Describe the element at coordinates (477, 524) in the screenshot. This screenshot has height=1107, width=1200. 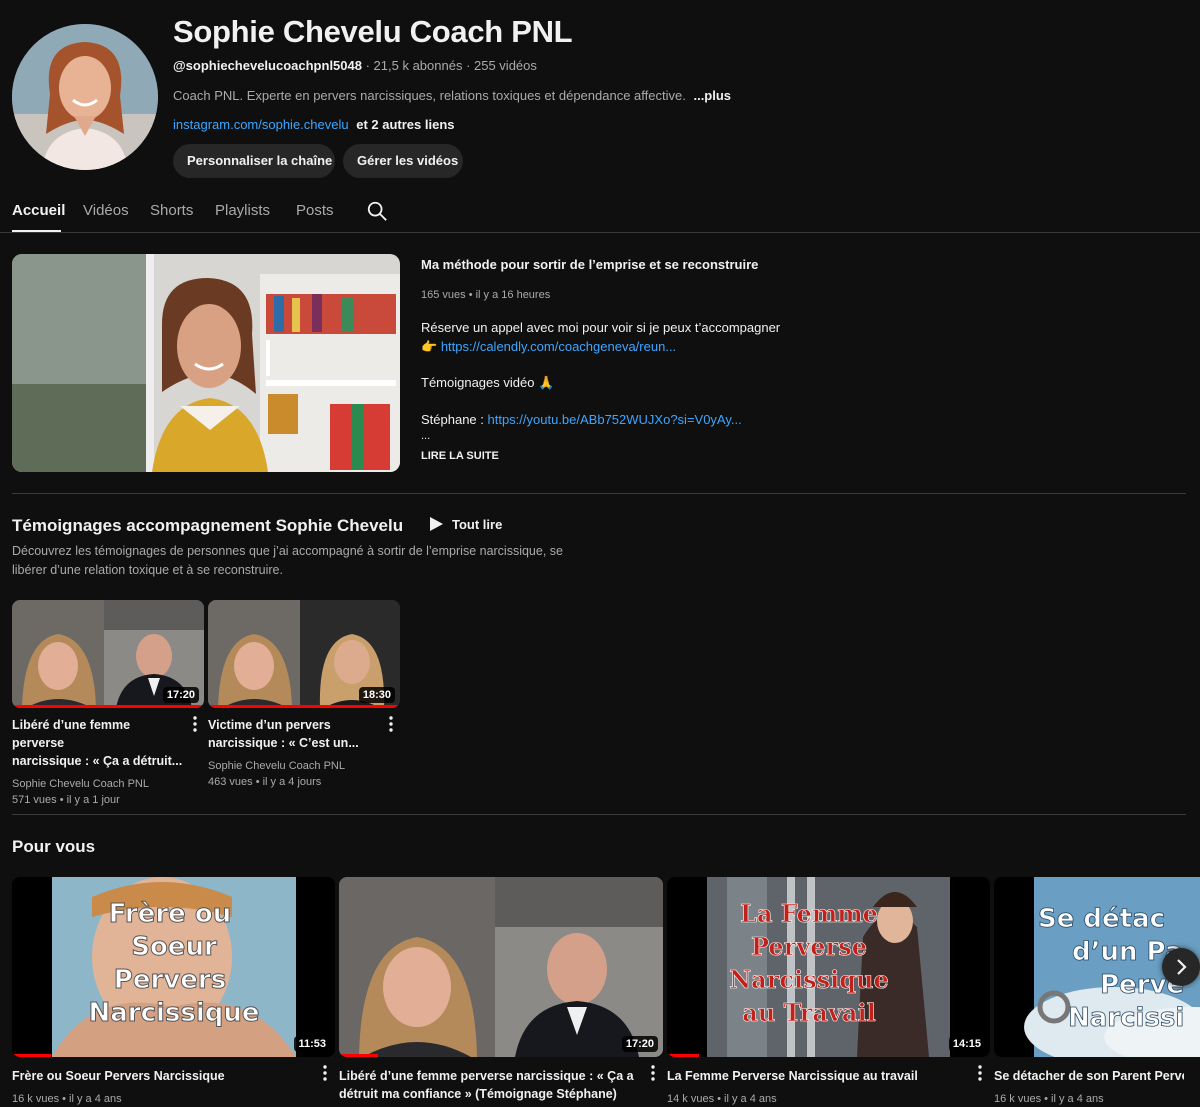
I see `play-all-label: Tout lire` at that location.